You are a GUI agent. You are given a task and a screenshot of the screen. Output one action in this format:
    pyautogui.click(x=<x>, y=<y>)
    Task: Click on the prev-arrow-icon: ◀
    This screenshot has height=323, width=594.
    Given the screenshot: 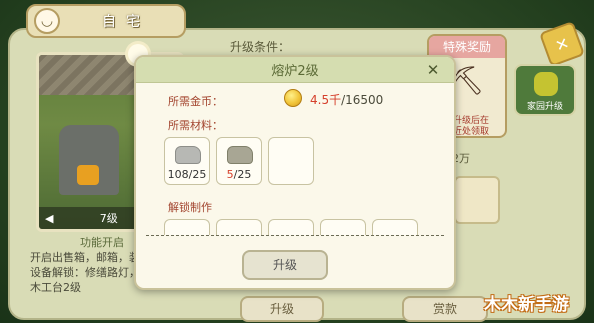 What is the action you would take?
    pyautogui.click(x=49, y=218)
    